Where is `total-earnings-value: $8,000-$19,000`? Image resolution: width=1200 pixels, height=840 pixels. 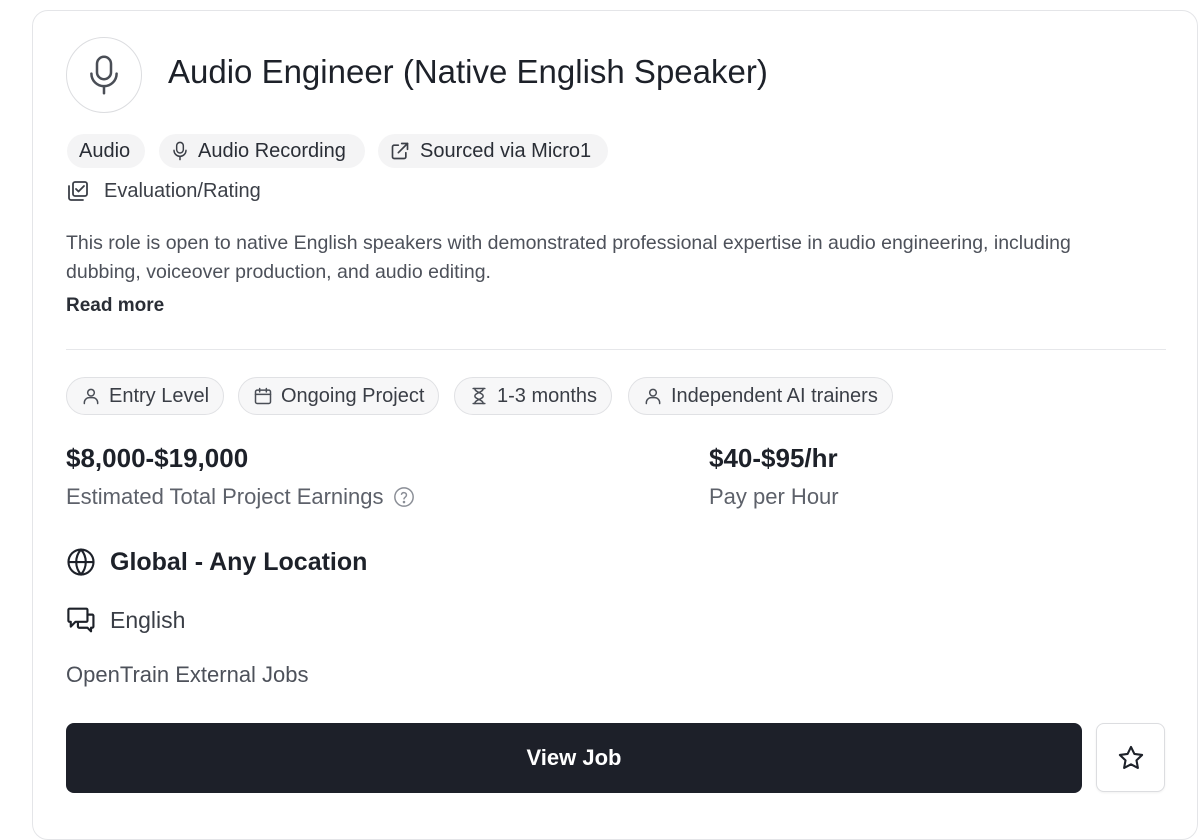
total-earnings-value: $8,000-$19,000 is located at coordinates (157, 458).